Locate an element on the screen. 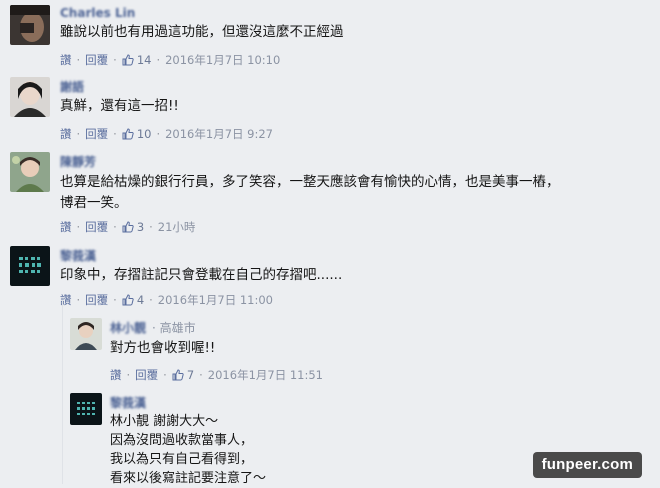  reply-author: 林小靚 is located at coordinates (128, 327).